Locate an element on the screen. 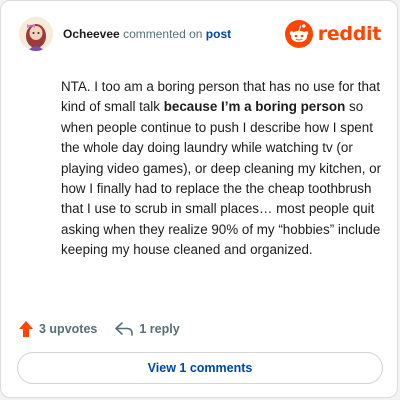 The height and width of the screenshot is (400, 400). view-comments-label: View 1 comments is located at coordinates (200, 368).